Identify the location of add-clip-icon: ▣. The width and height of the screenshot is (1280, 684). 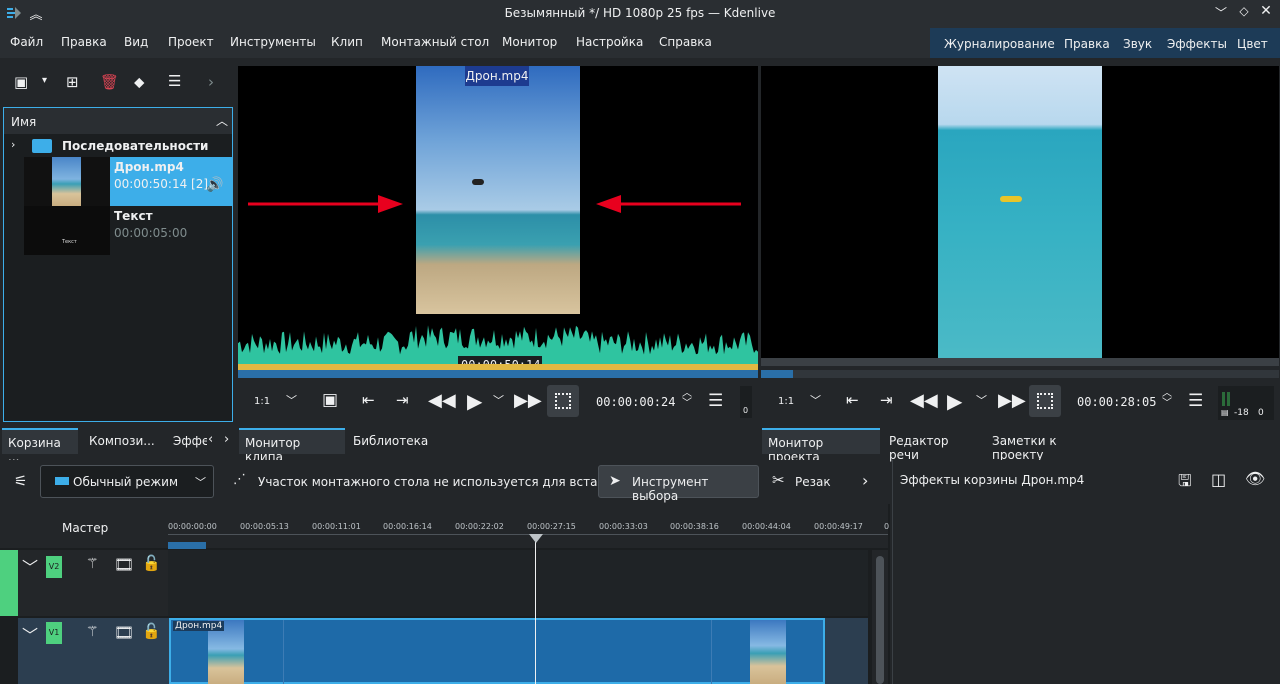
(21, 82).